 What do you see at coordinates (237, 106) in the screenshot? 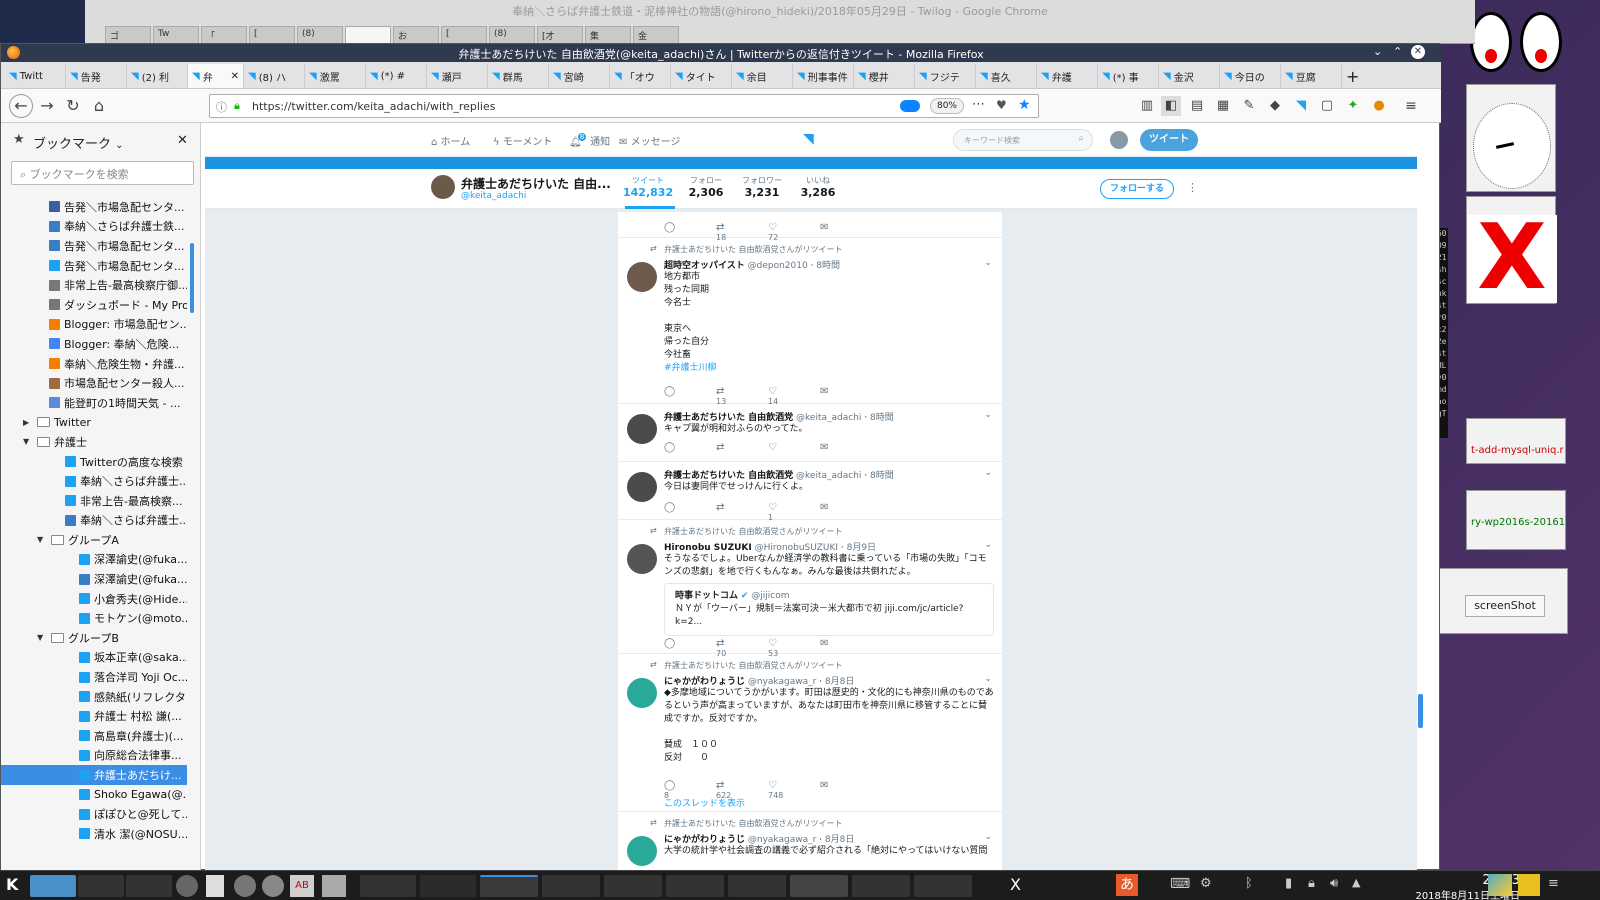
I see `lock-icon: 🔒︎` at bounding box center [237, 106].